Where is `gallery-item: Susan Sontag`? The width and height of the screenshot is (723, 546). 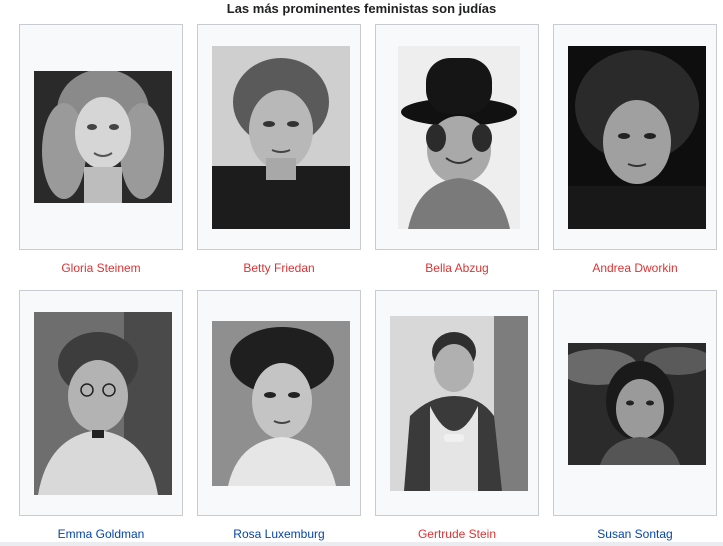
gallery-item: Susan Sontag is located at coordinates (625, 415).